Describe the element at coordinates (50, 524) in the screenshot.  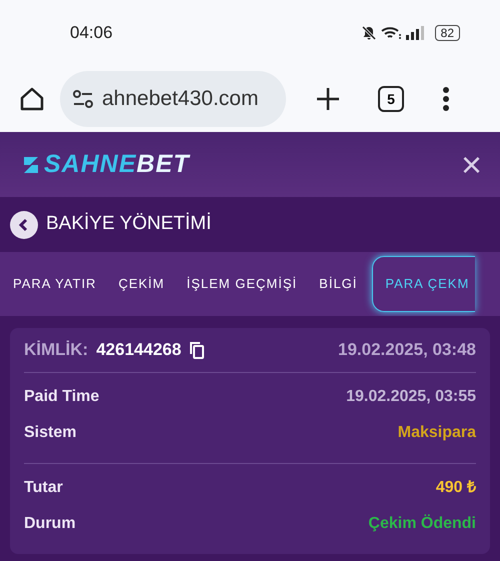
I see `field-label: Durum` at that location.